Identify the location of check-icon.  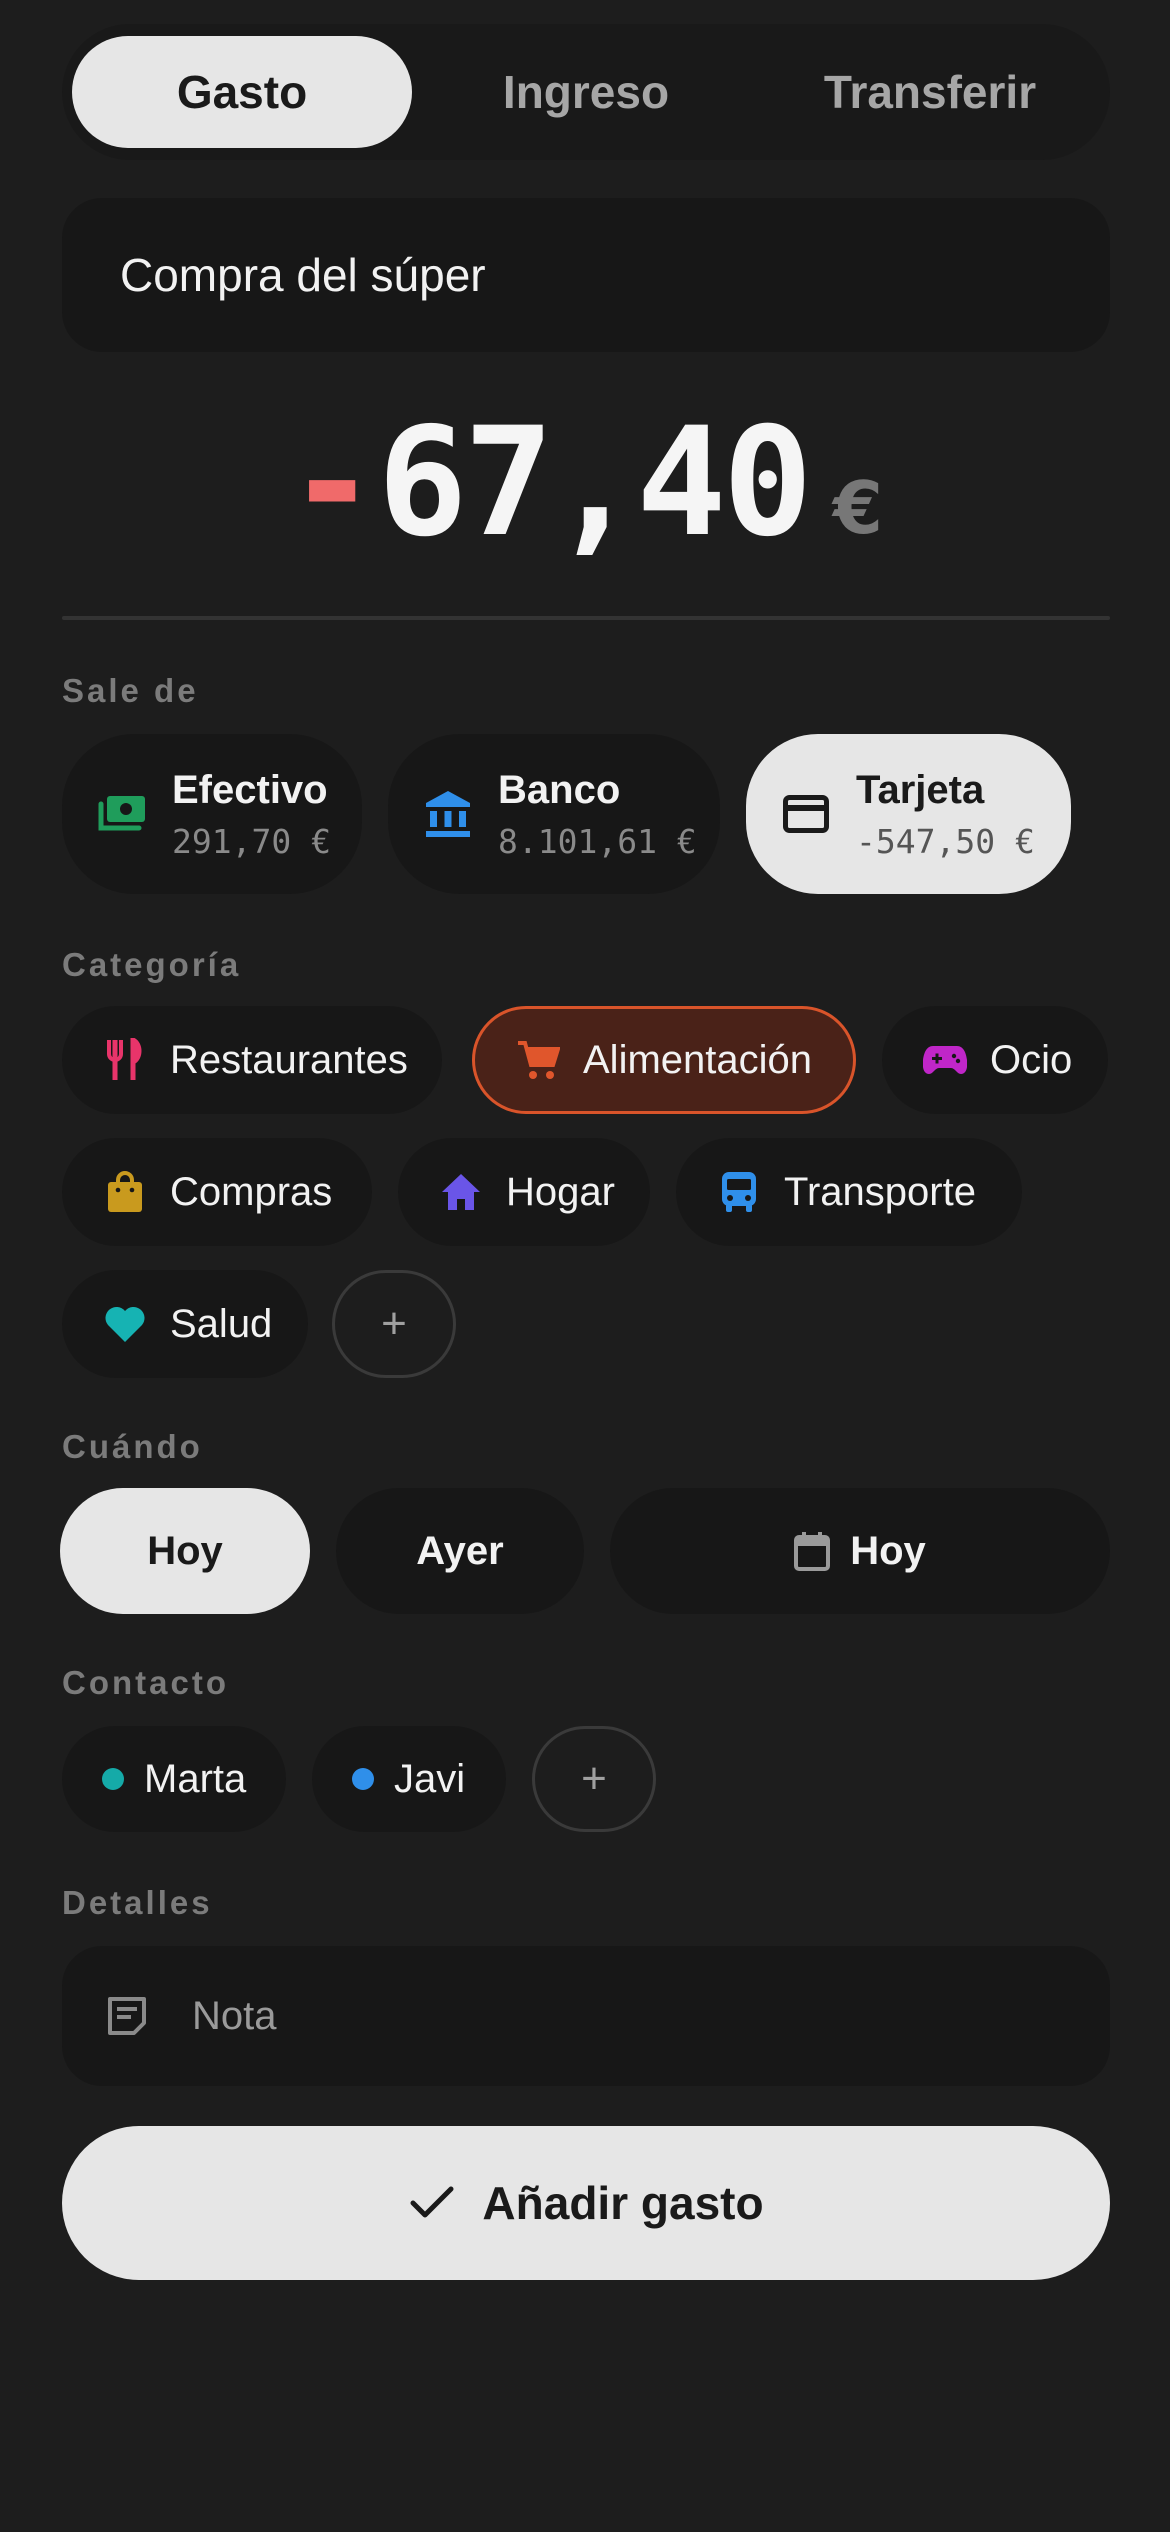
(432, 2203).